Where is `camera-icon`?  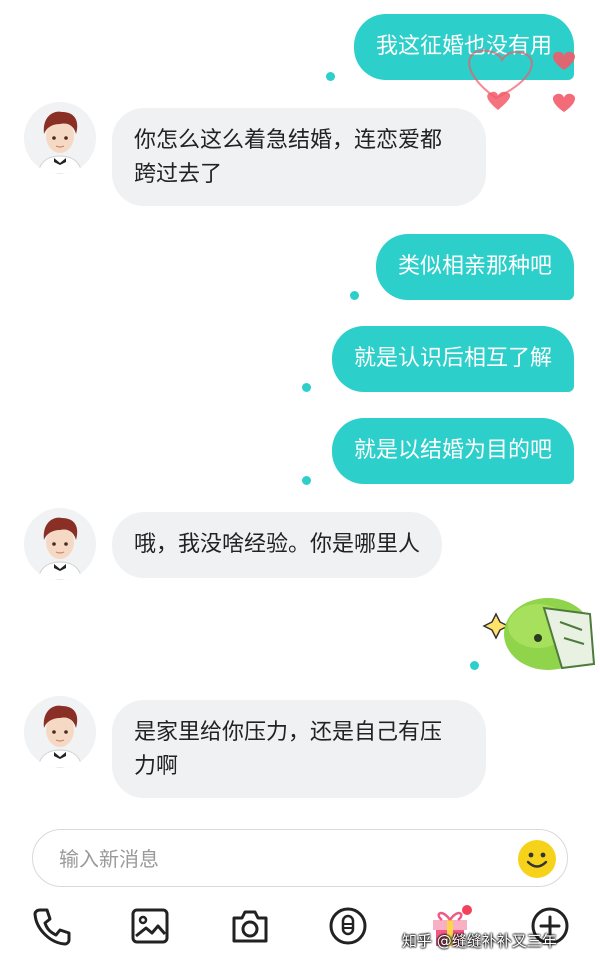
camera-icon is located at coordinates (250, 926).